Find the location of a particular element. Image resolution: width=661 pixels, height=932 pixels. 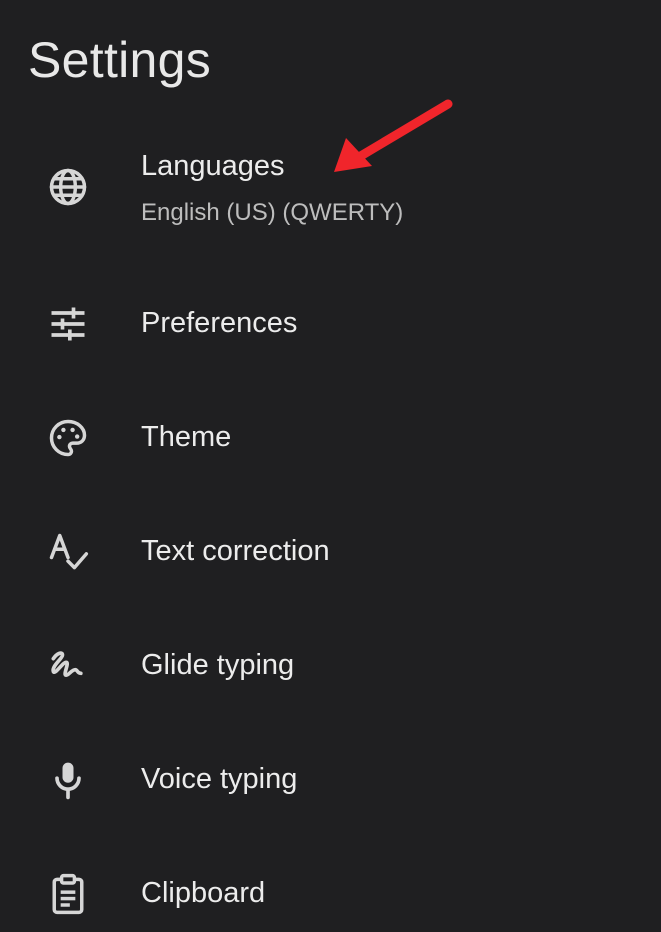

settings-item-label: Voice typing is located at coordinates (219, 779).